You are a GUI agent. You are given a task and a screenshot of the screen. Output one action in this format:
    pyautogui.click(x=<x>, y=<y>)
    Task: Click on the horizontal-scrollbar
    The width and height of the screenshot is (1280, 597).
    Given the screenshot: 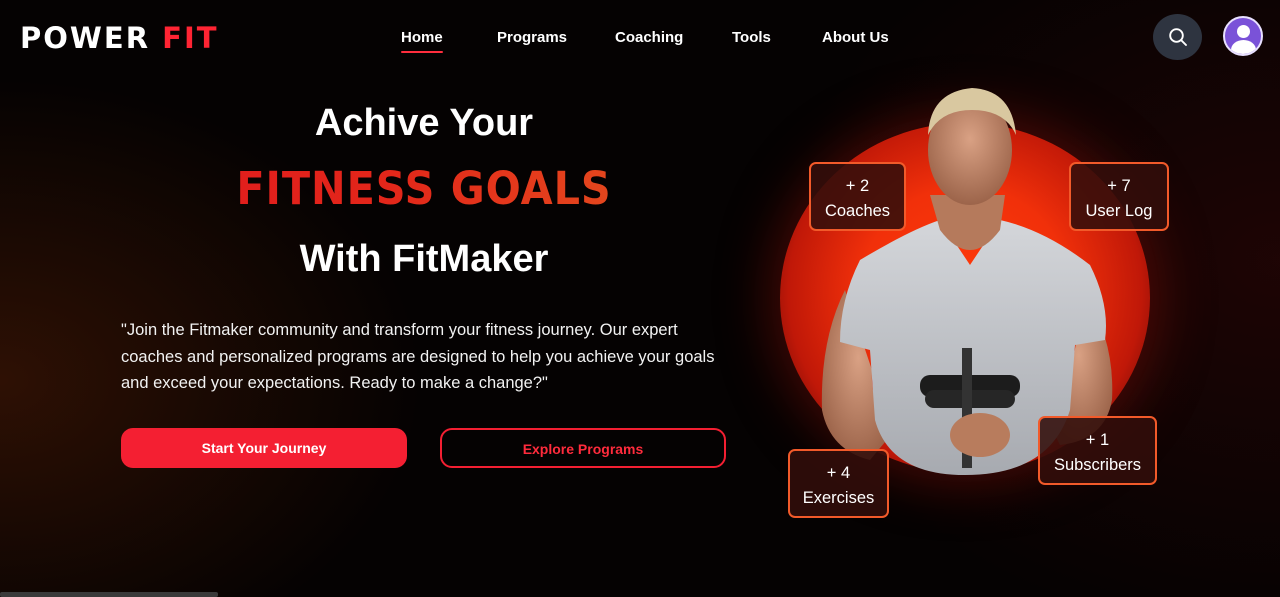 What is the action you would take?
    pyautogui.click(x=109, y=594)
    